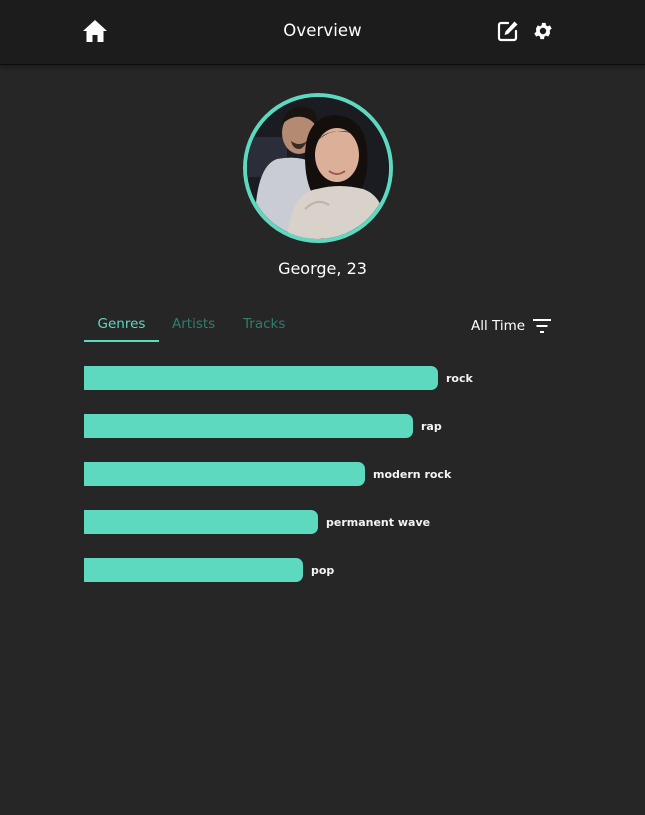 This screenshot has width=645, height=815. I want to click on tab-artists-label: Artists, so click(194, 324).